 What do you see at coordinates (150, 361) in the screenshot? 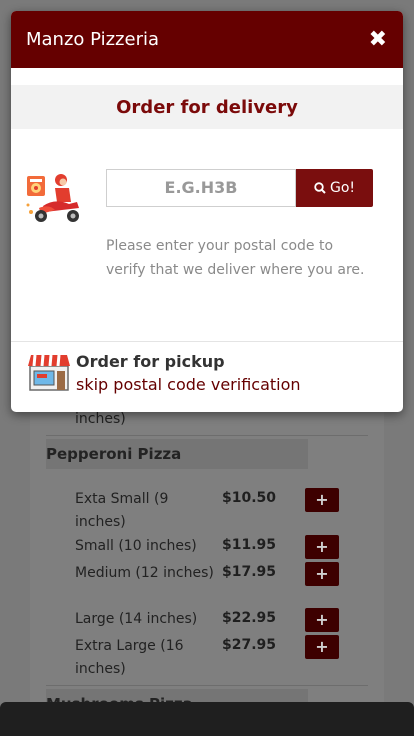
I see `pickup-title: Order for pickup` at bounding box center [150, 361].